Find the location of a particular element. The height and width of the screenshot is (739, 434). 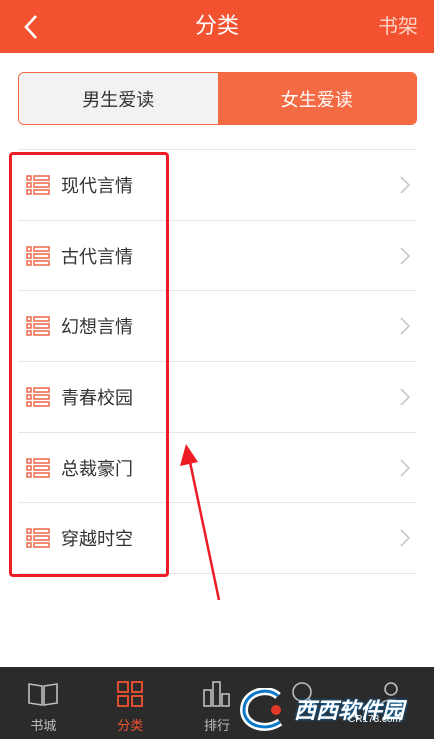

tab-category: 分类 is located at coordinates (130, 703).